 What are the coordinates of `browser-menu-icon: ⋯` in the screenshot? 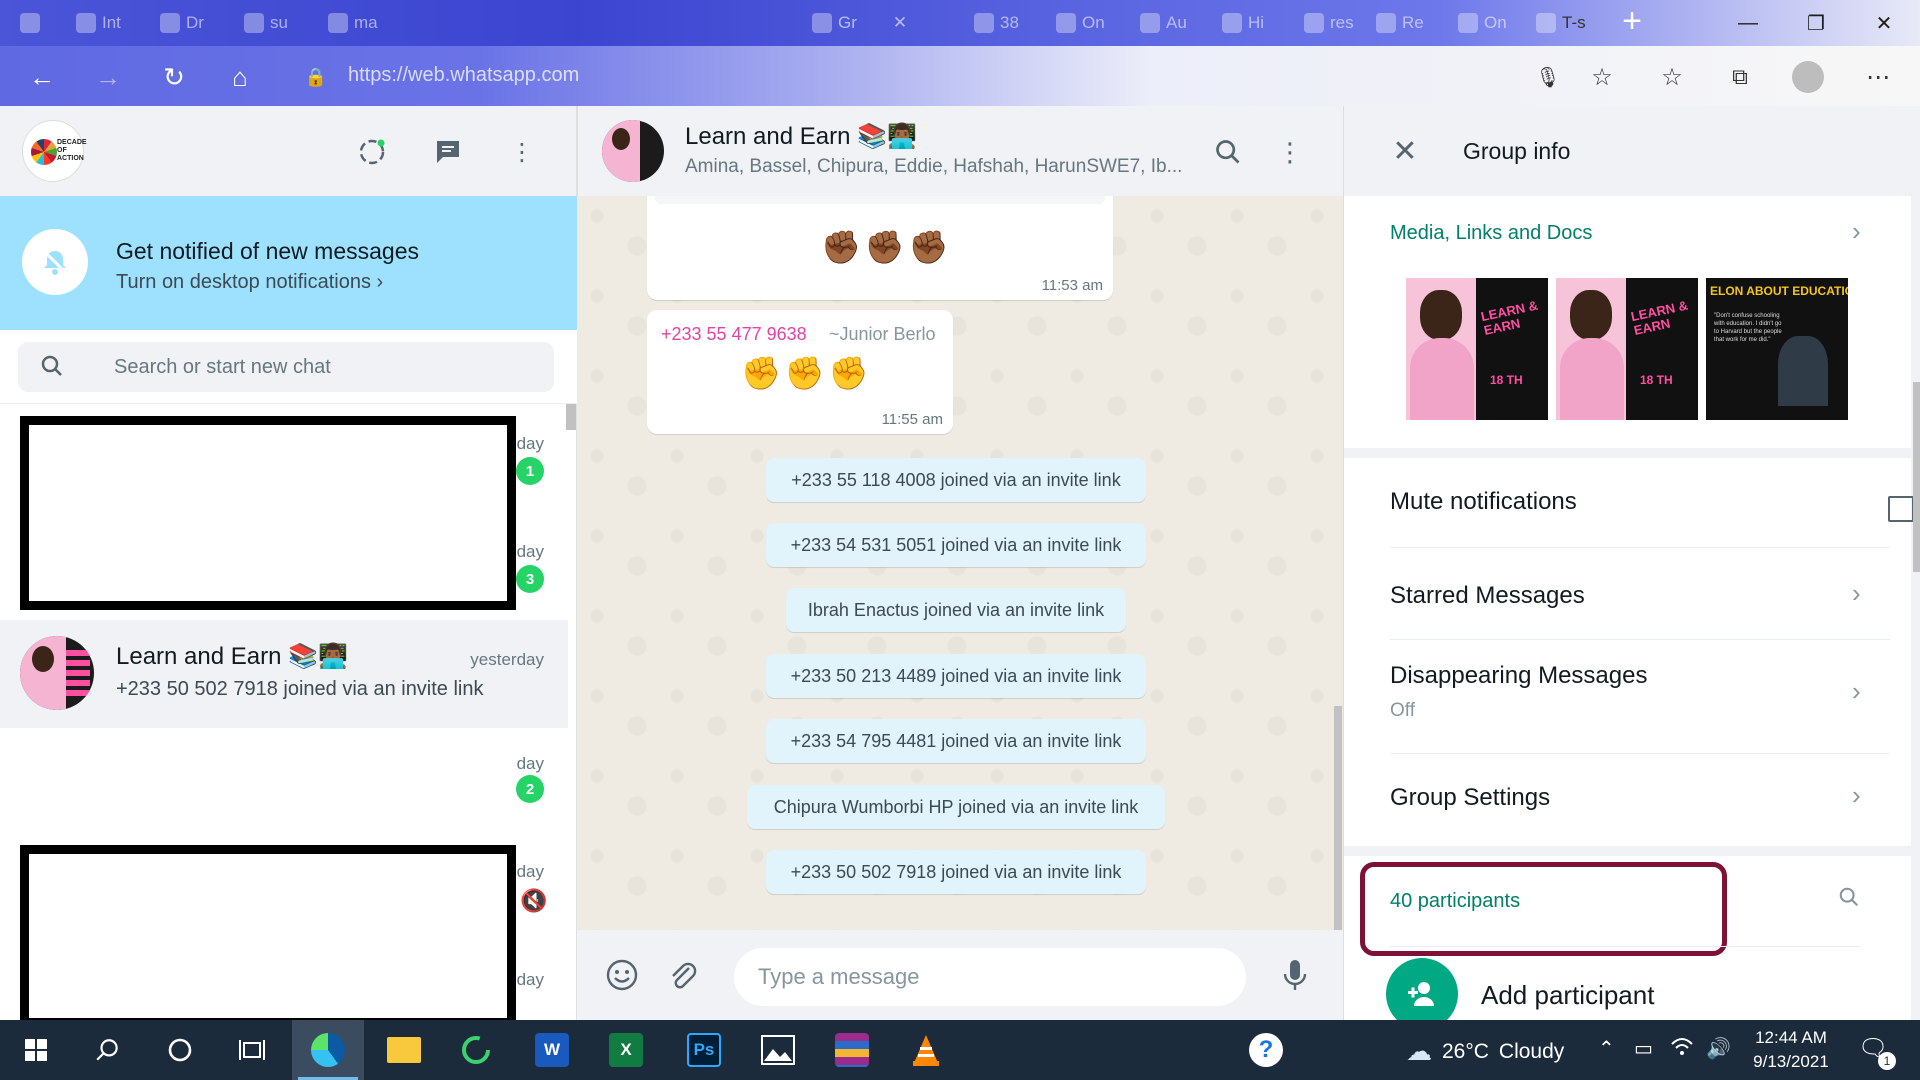 It's located at (1878, 77).